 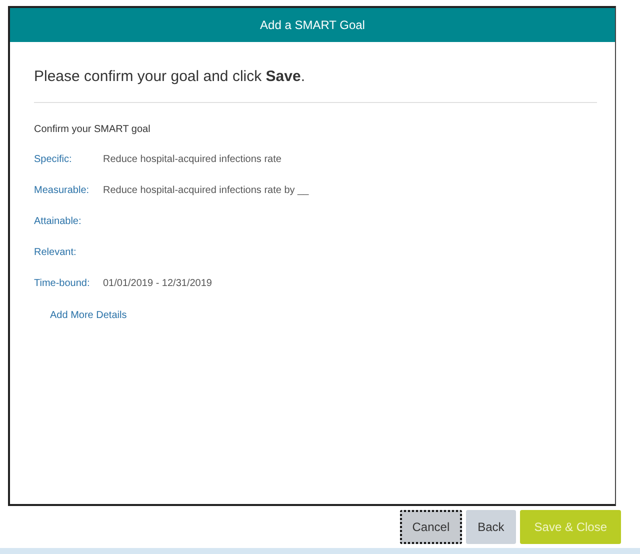 I want to click on field-value: Reduce hospital-acquired infections rate, so click(x=192, y=160).